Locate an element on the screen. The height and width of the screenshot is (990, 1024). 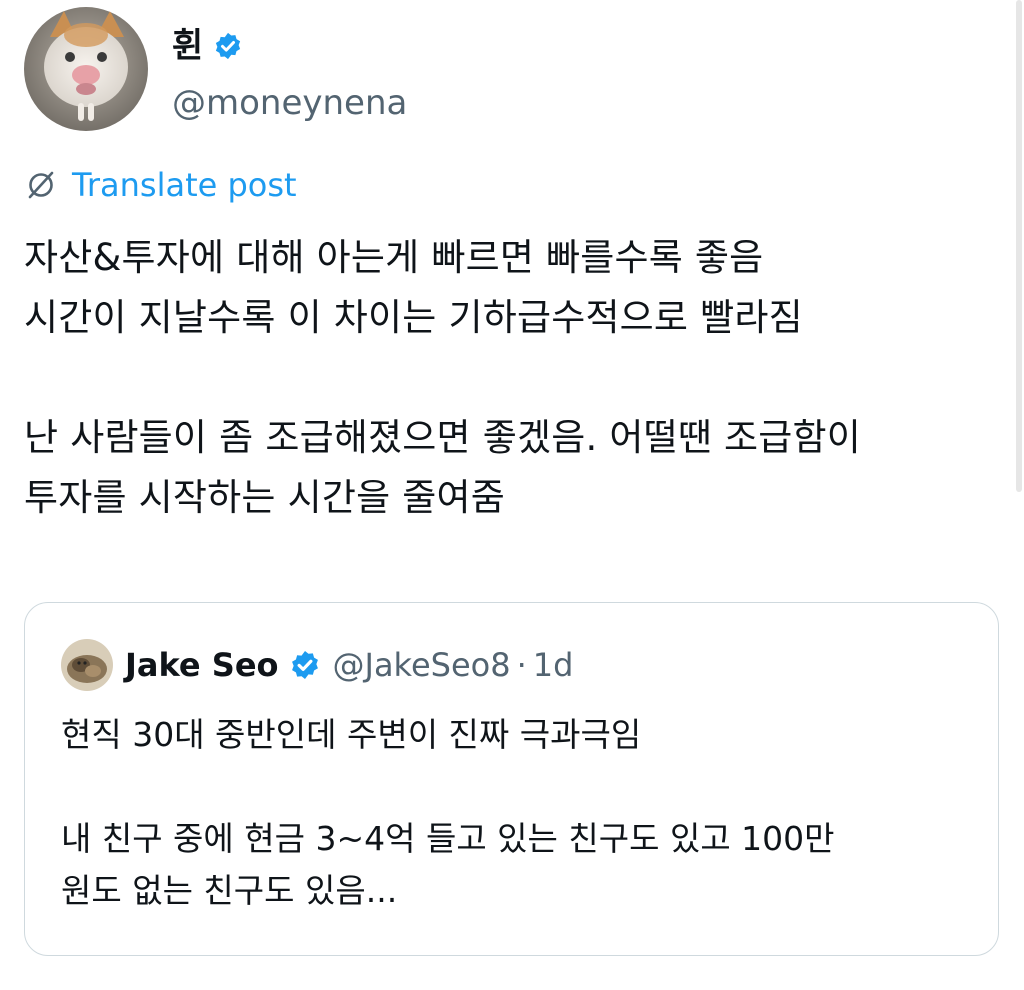
tweet-author-header: 휜 @moneynena is located at coordinates (215, 69).